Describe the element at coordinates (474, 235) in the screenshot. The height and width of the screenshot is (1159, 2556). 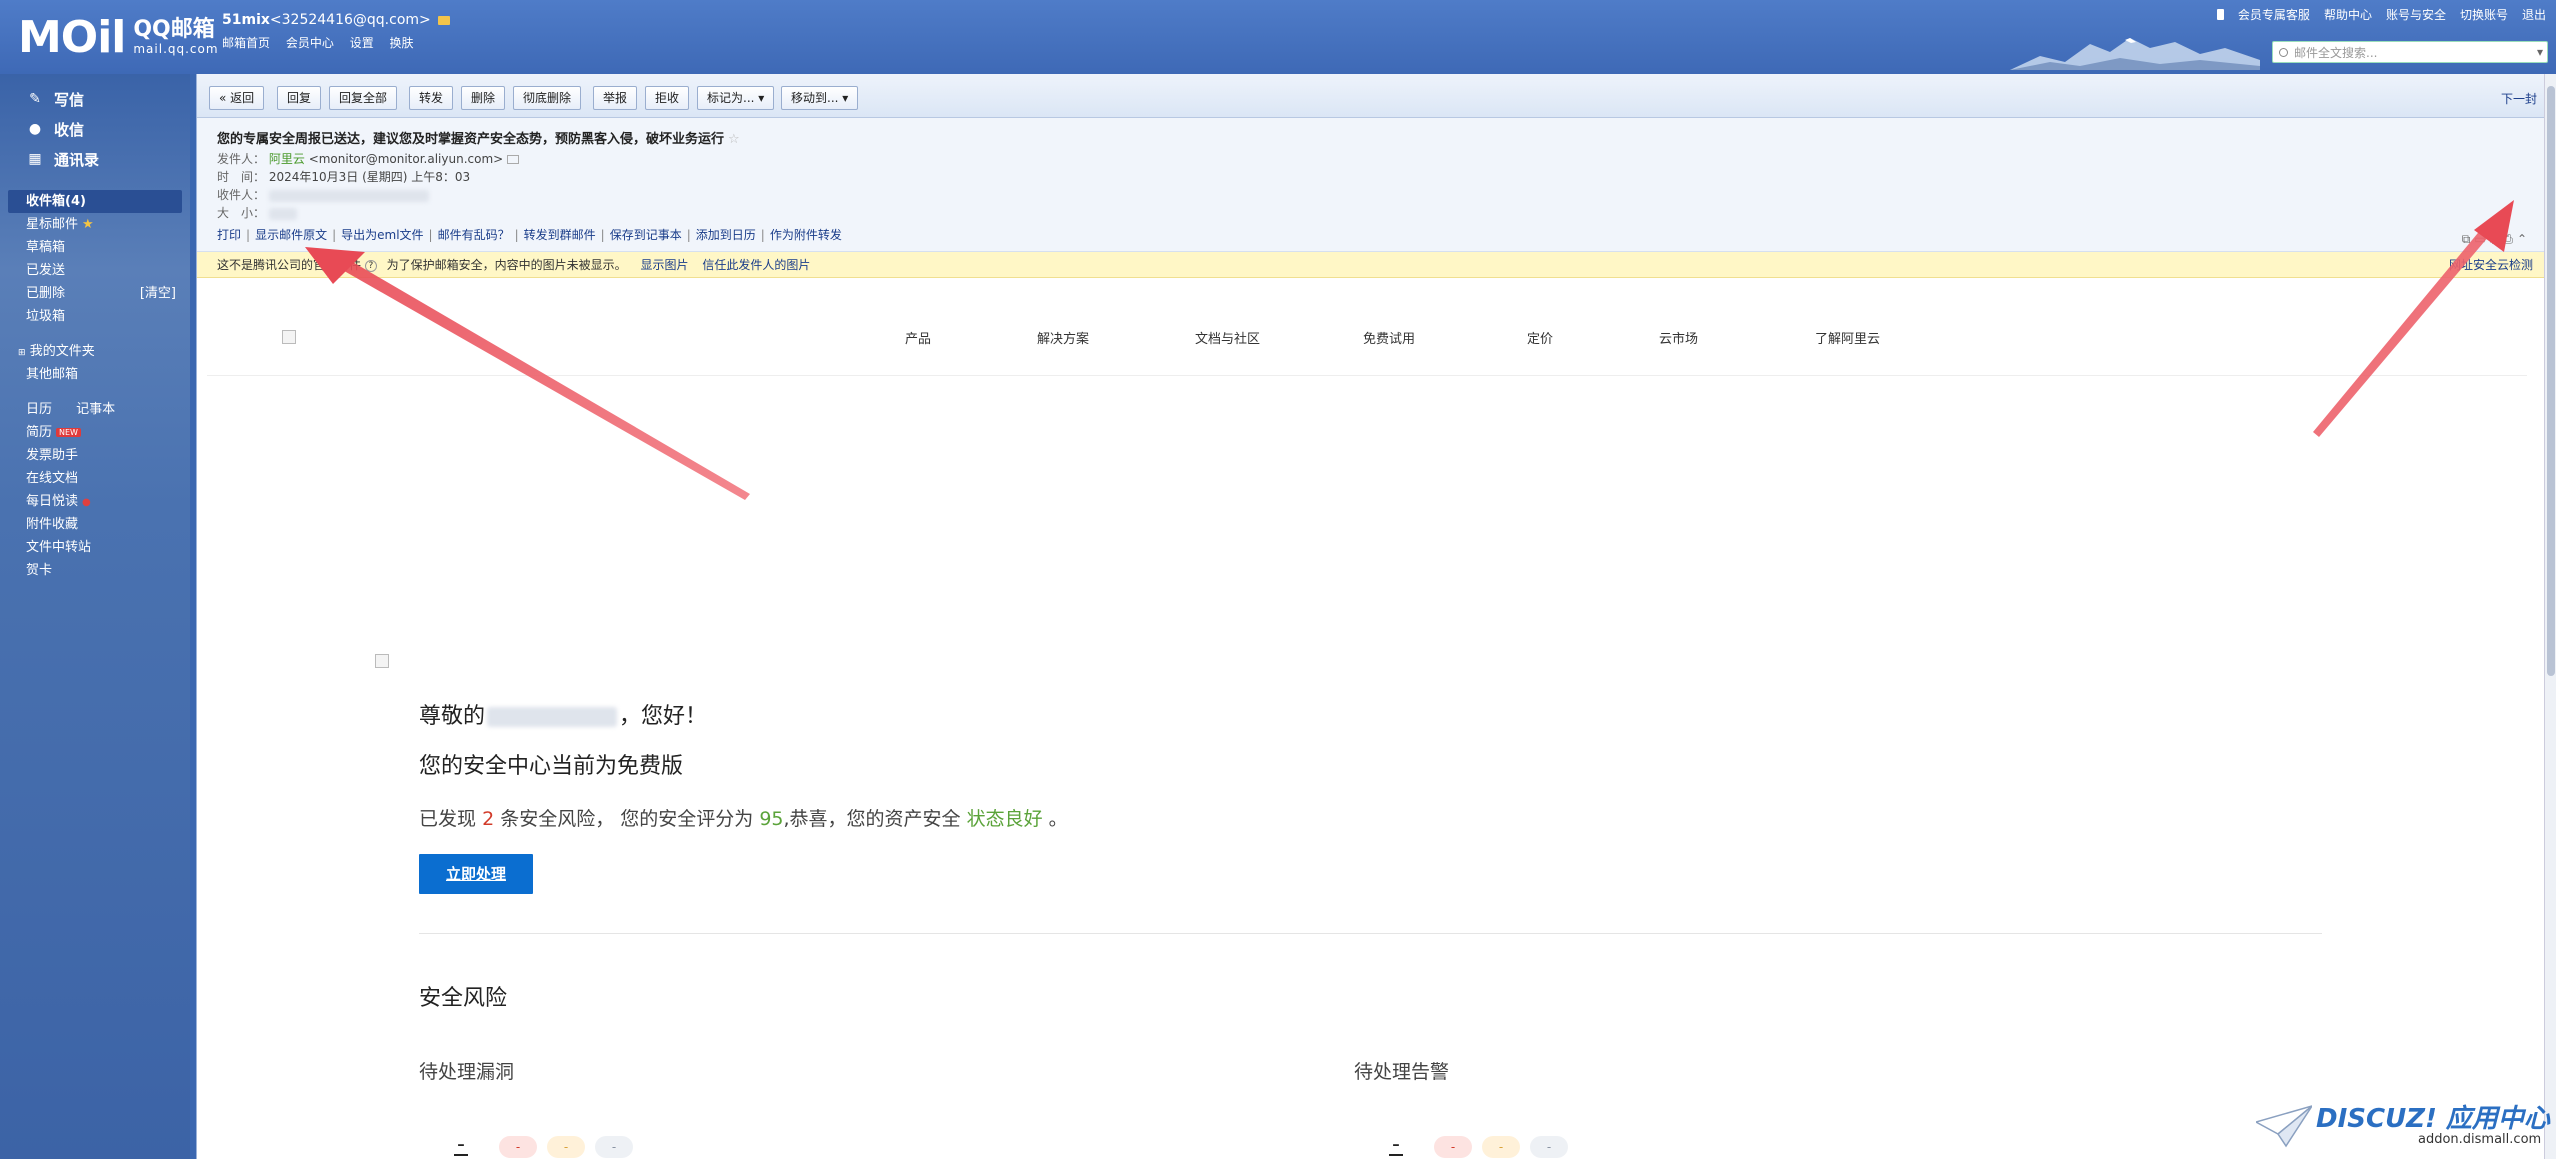
I see `garbled-link: 邮件有乱码？` at that location.